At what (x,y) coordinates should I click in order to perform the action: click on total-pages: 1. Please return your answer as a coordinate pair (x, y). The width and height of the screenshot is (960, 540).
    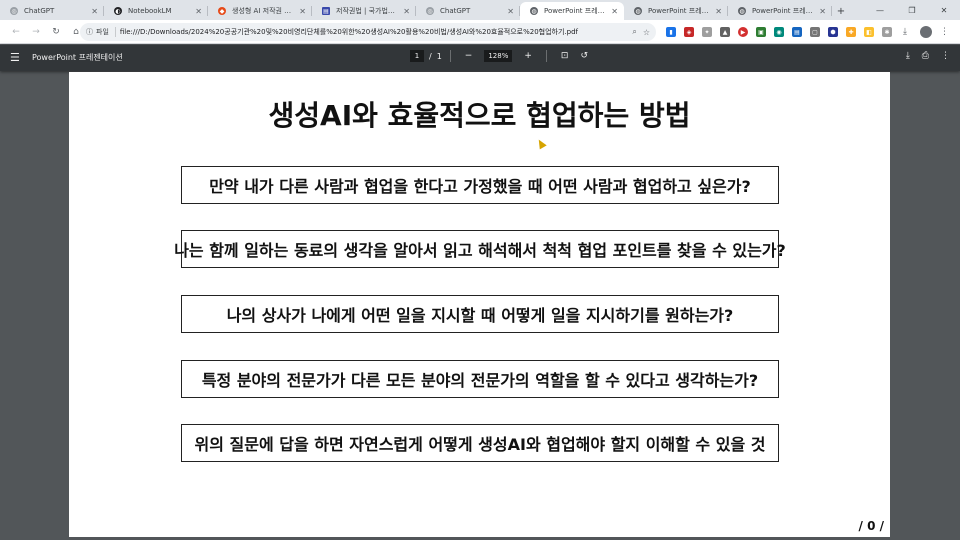
    Looking at the image, I should click on (439, 56).